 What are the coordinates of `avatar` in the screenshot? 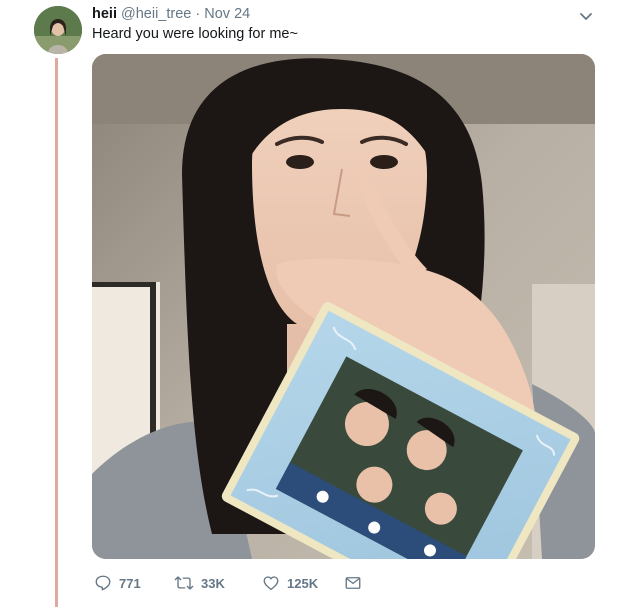 It's located at (58, 30).